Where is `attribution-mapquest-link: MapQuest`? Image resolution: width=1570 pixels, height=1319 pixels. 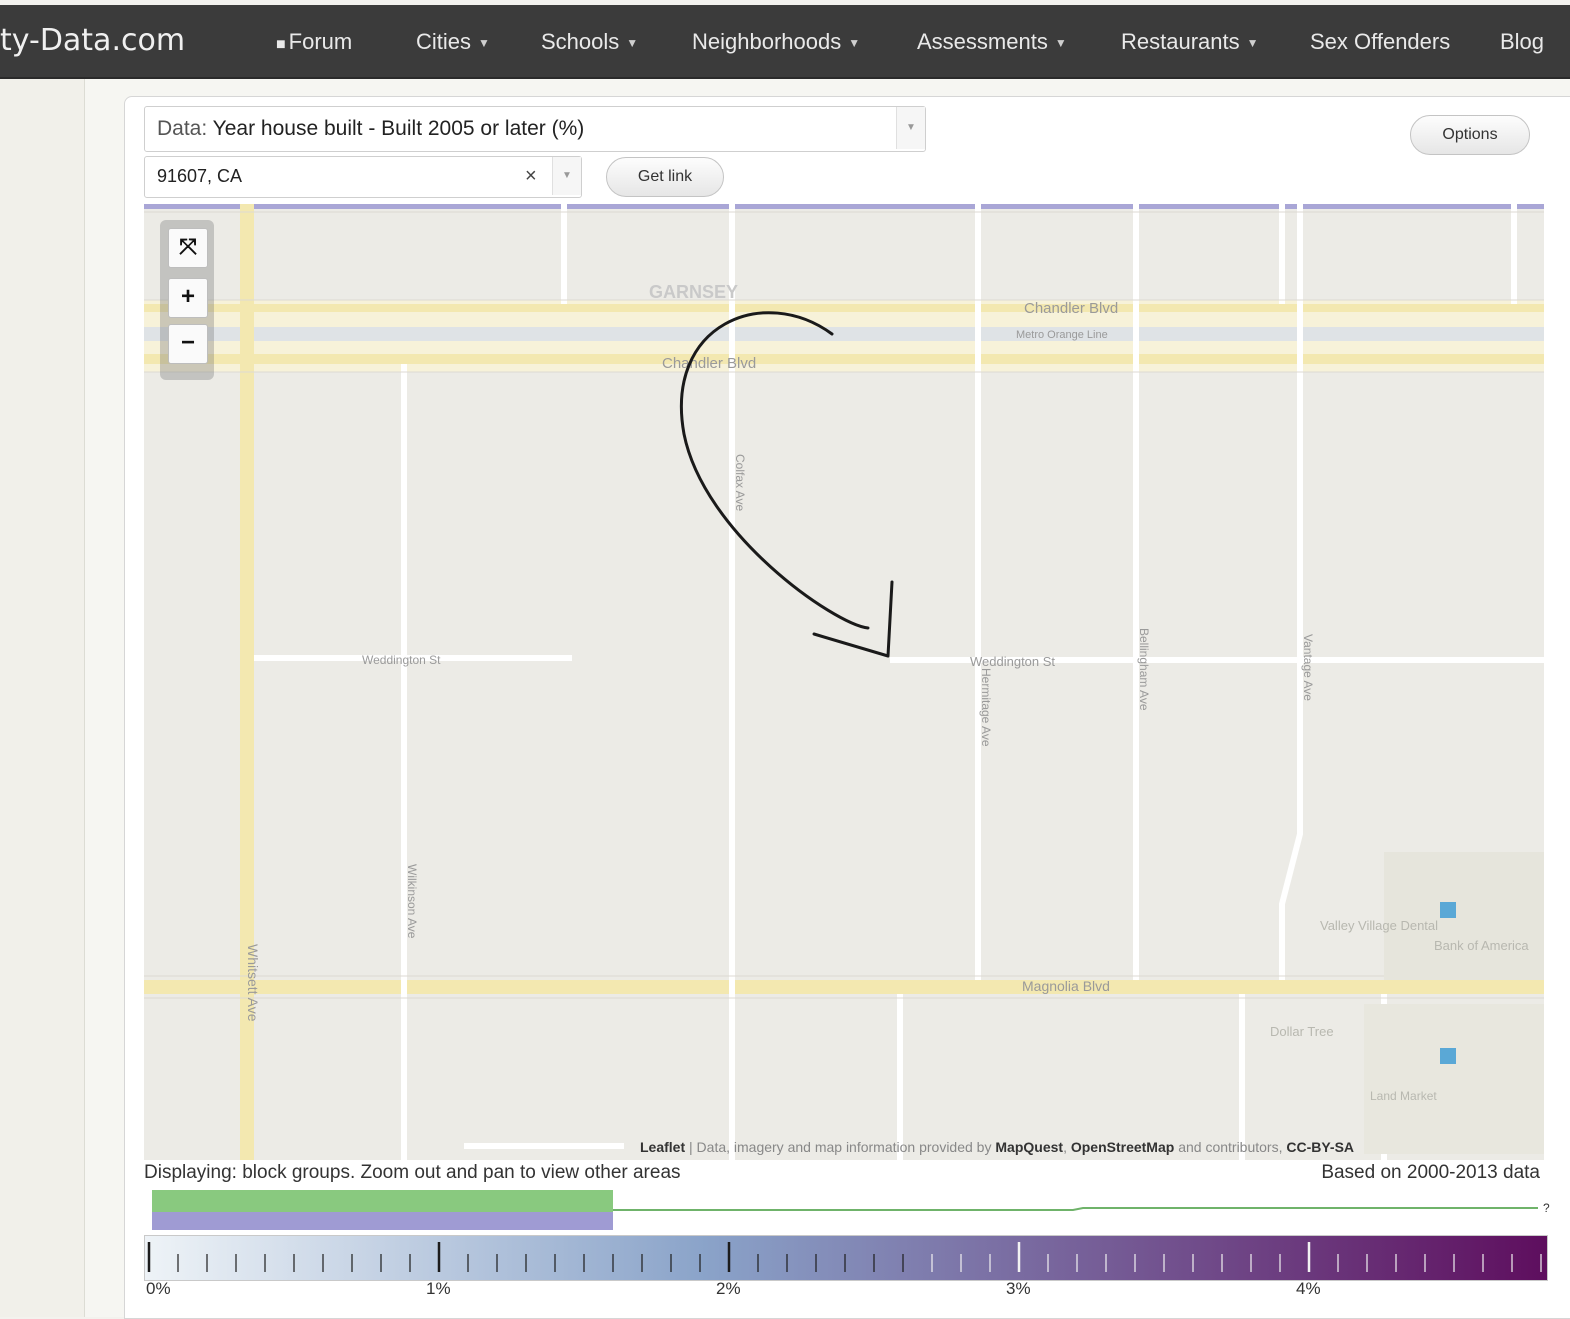
attribution-mapquest-link: MapQuest is located at coordinates (1029, 1147).